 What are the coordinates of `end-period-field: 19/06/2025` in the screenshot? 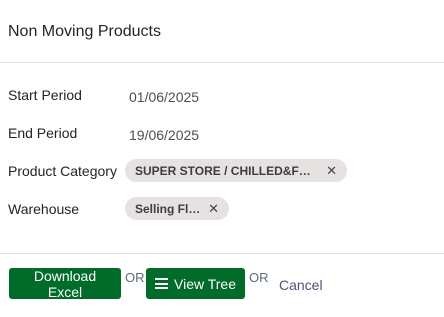 It's located at (164, 135).